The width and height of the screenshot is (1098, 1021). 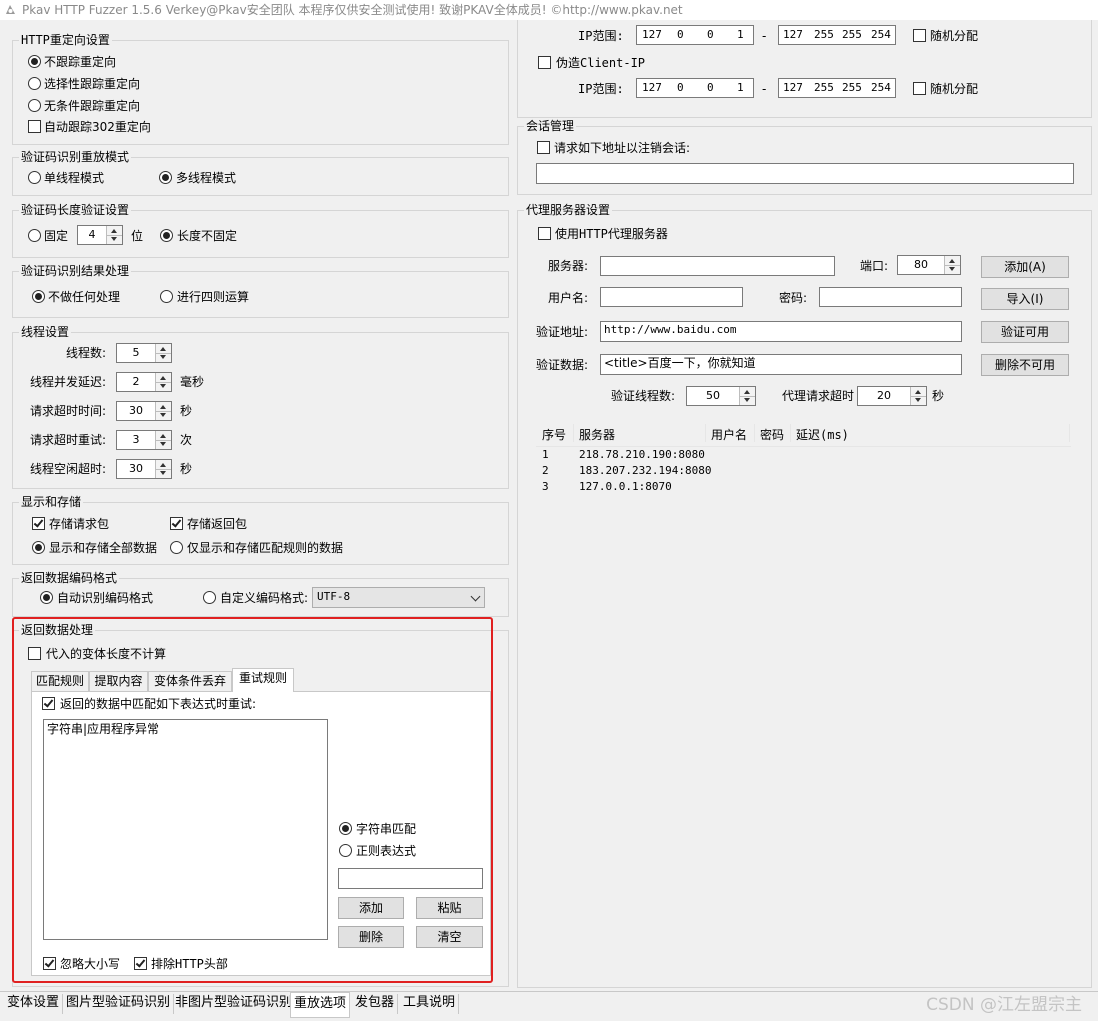 What do you see at coordinates (929, 265) in the screenshot?
I see `proxy-port-stepper: 80` at bounding box center [929, 265].